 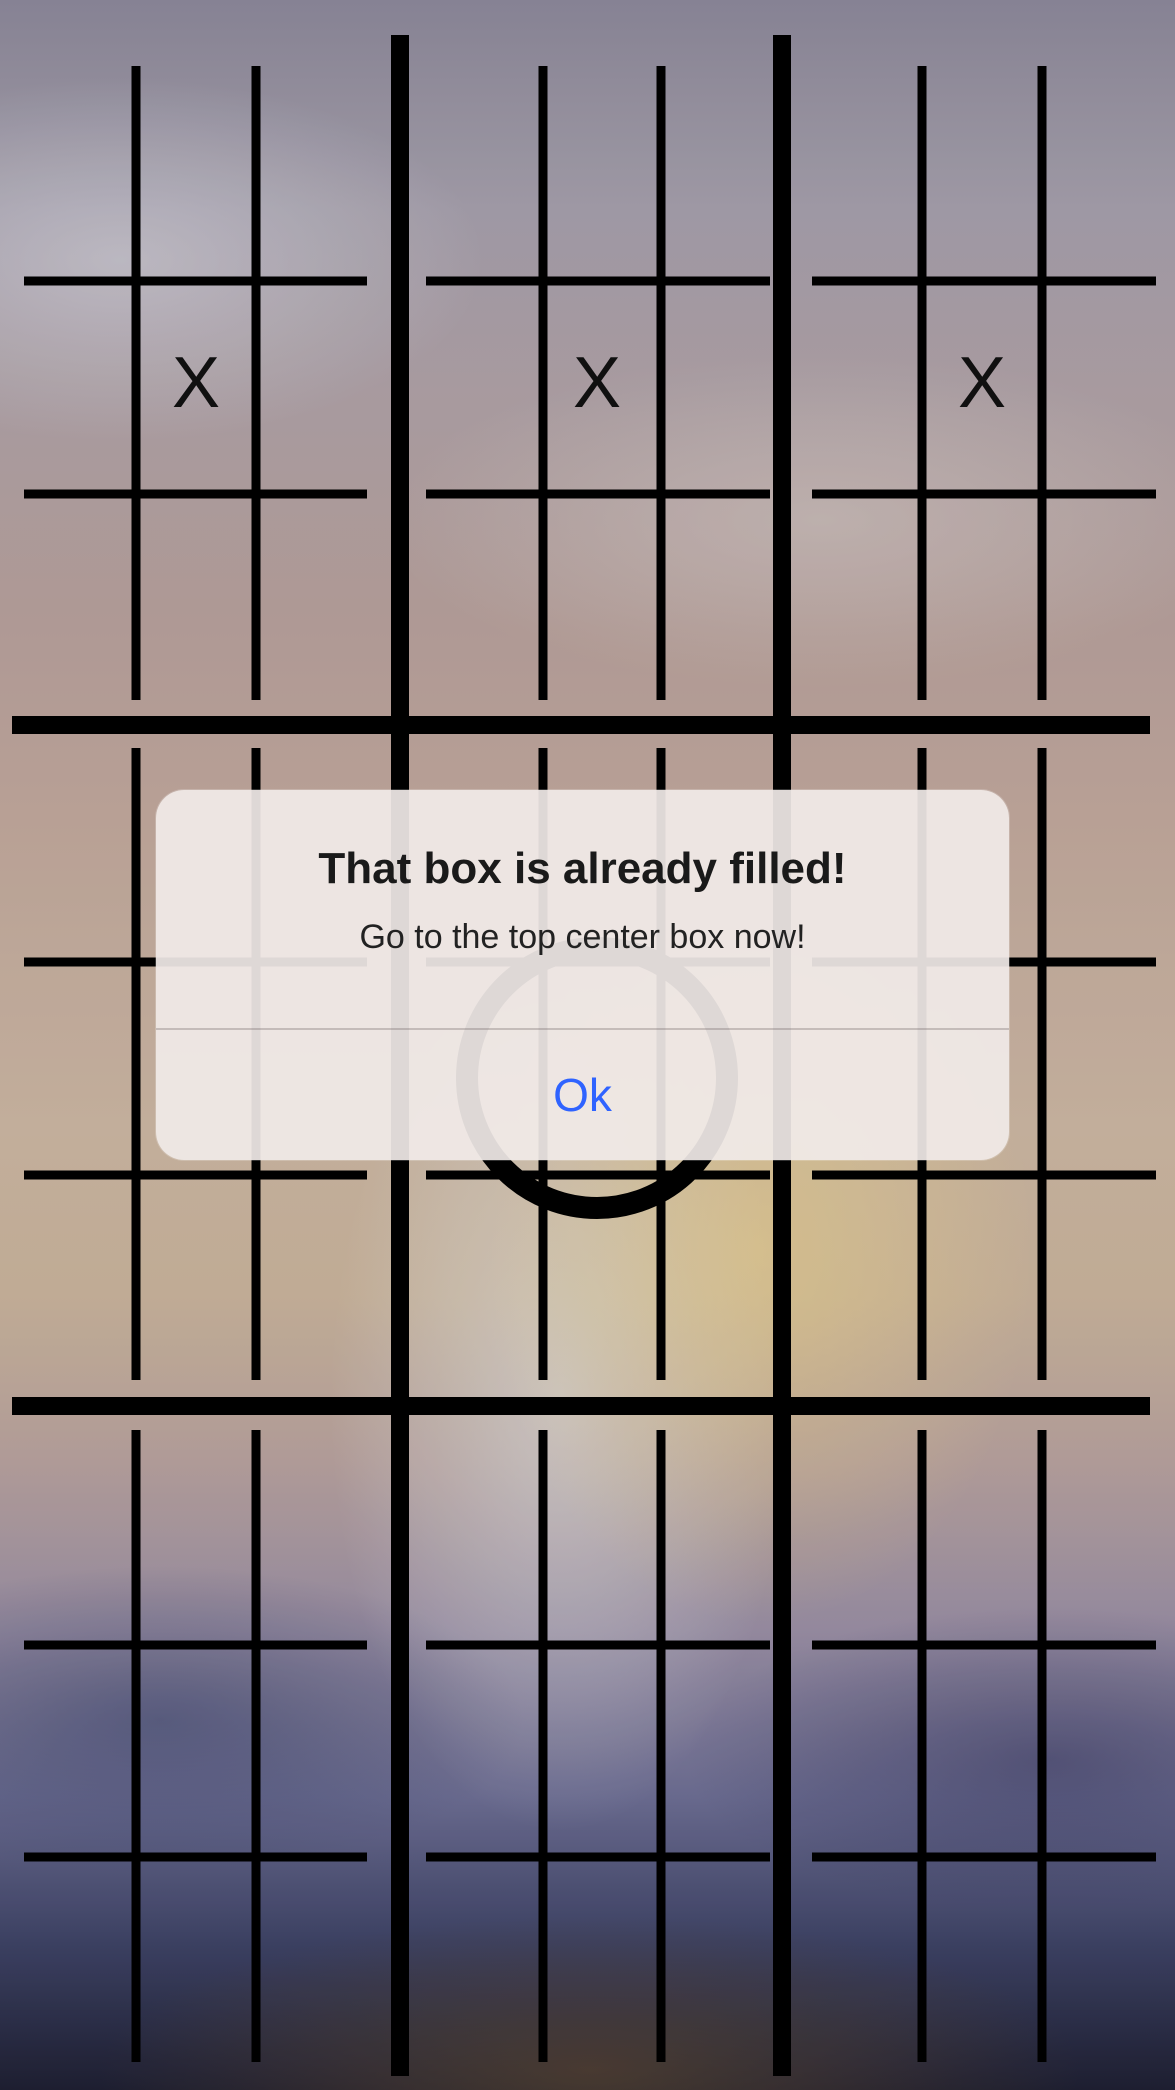 What do you see at coordinates (582, 868) in the screenshot?
I see `alert-title: That box is already filled!` at bounding box center [582, 868].